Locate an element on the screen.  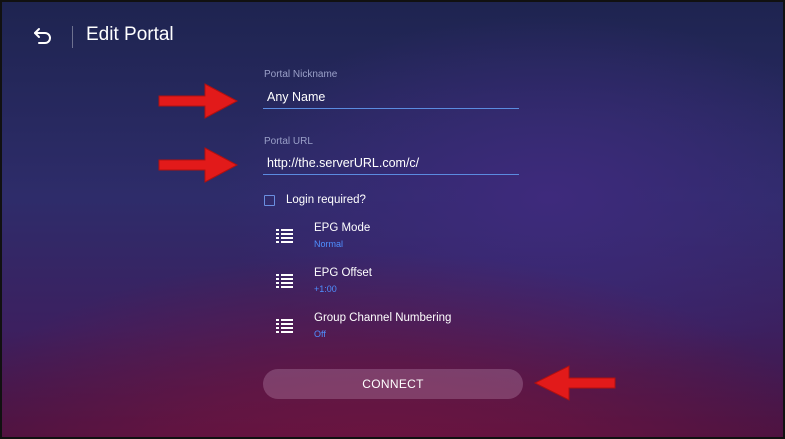
setting-group-channel-numbering: Group Channel Numbering Off is located at coordinates (404, 328).